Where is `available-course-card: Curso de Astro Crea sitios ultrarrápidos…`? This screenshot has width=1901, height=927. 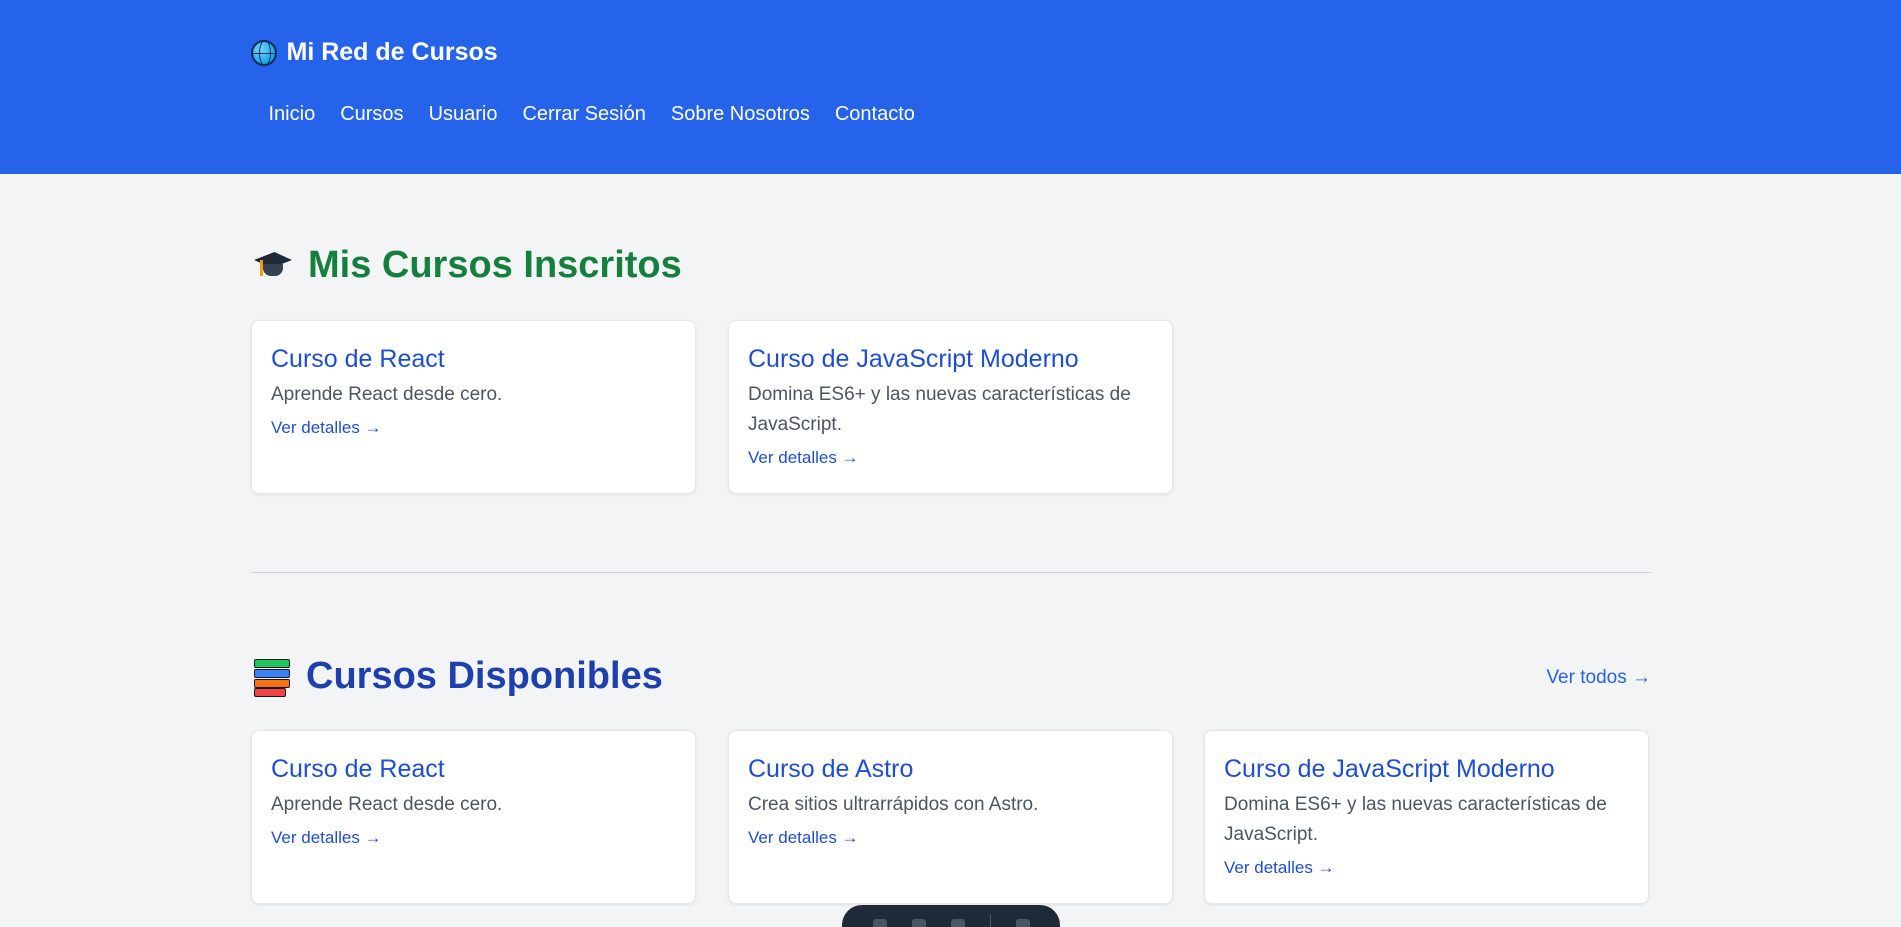 available-course-card: Curso de Astro Crea sitios ultrarrápidos… is located at coordinates (950, 817).